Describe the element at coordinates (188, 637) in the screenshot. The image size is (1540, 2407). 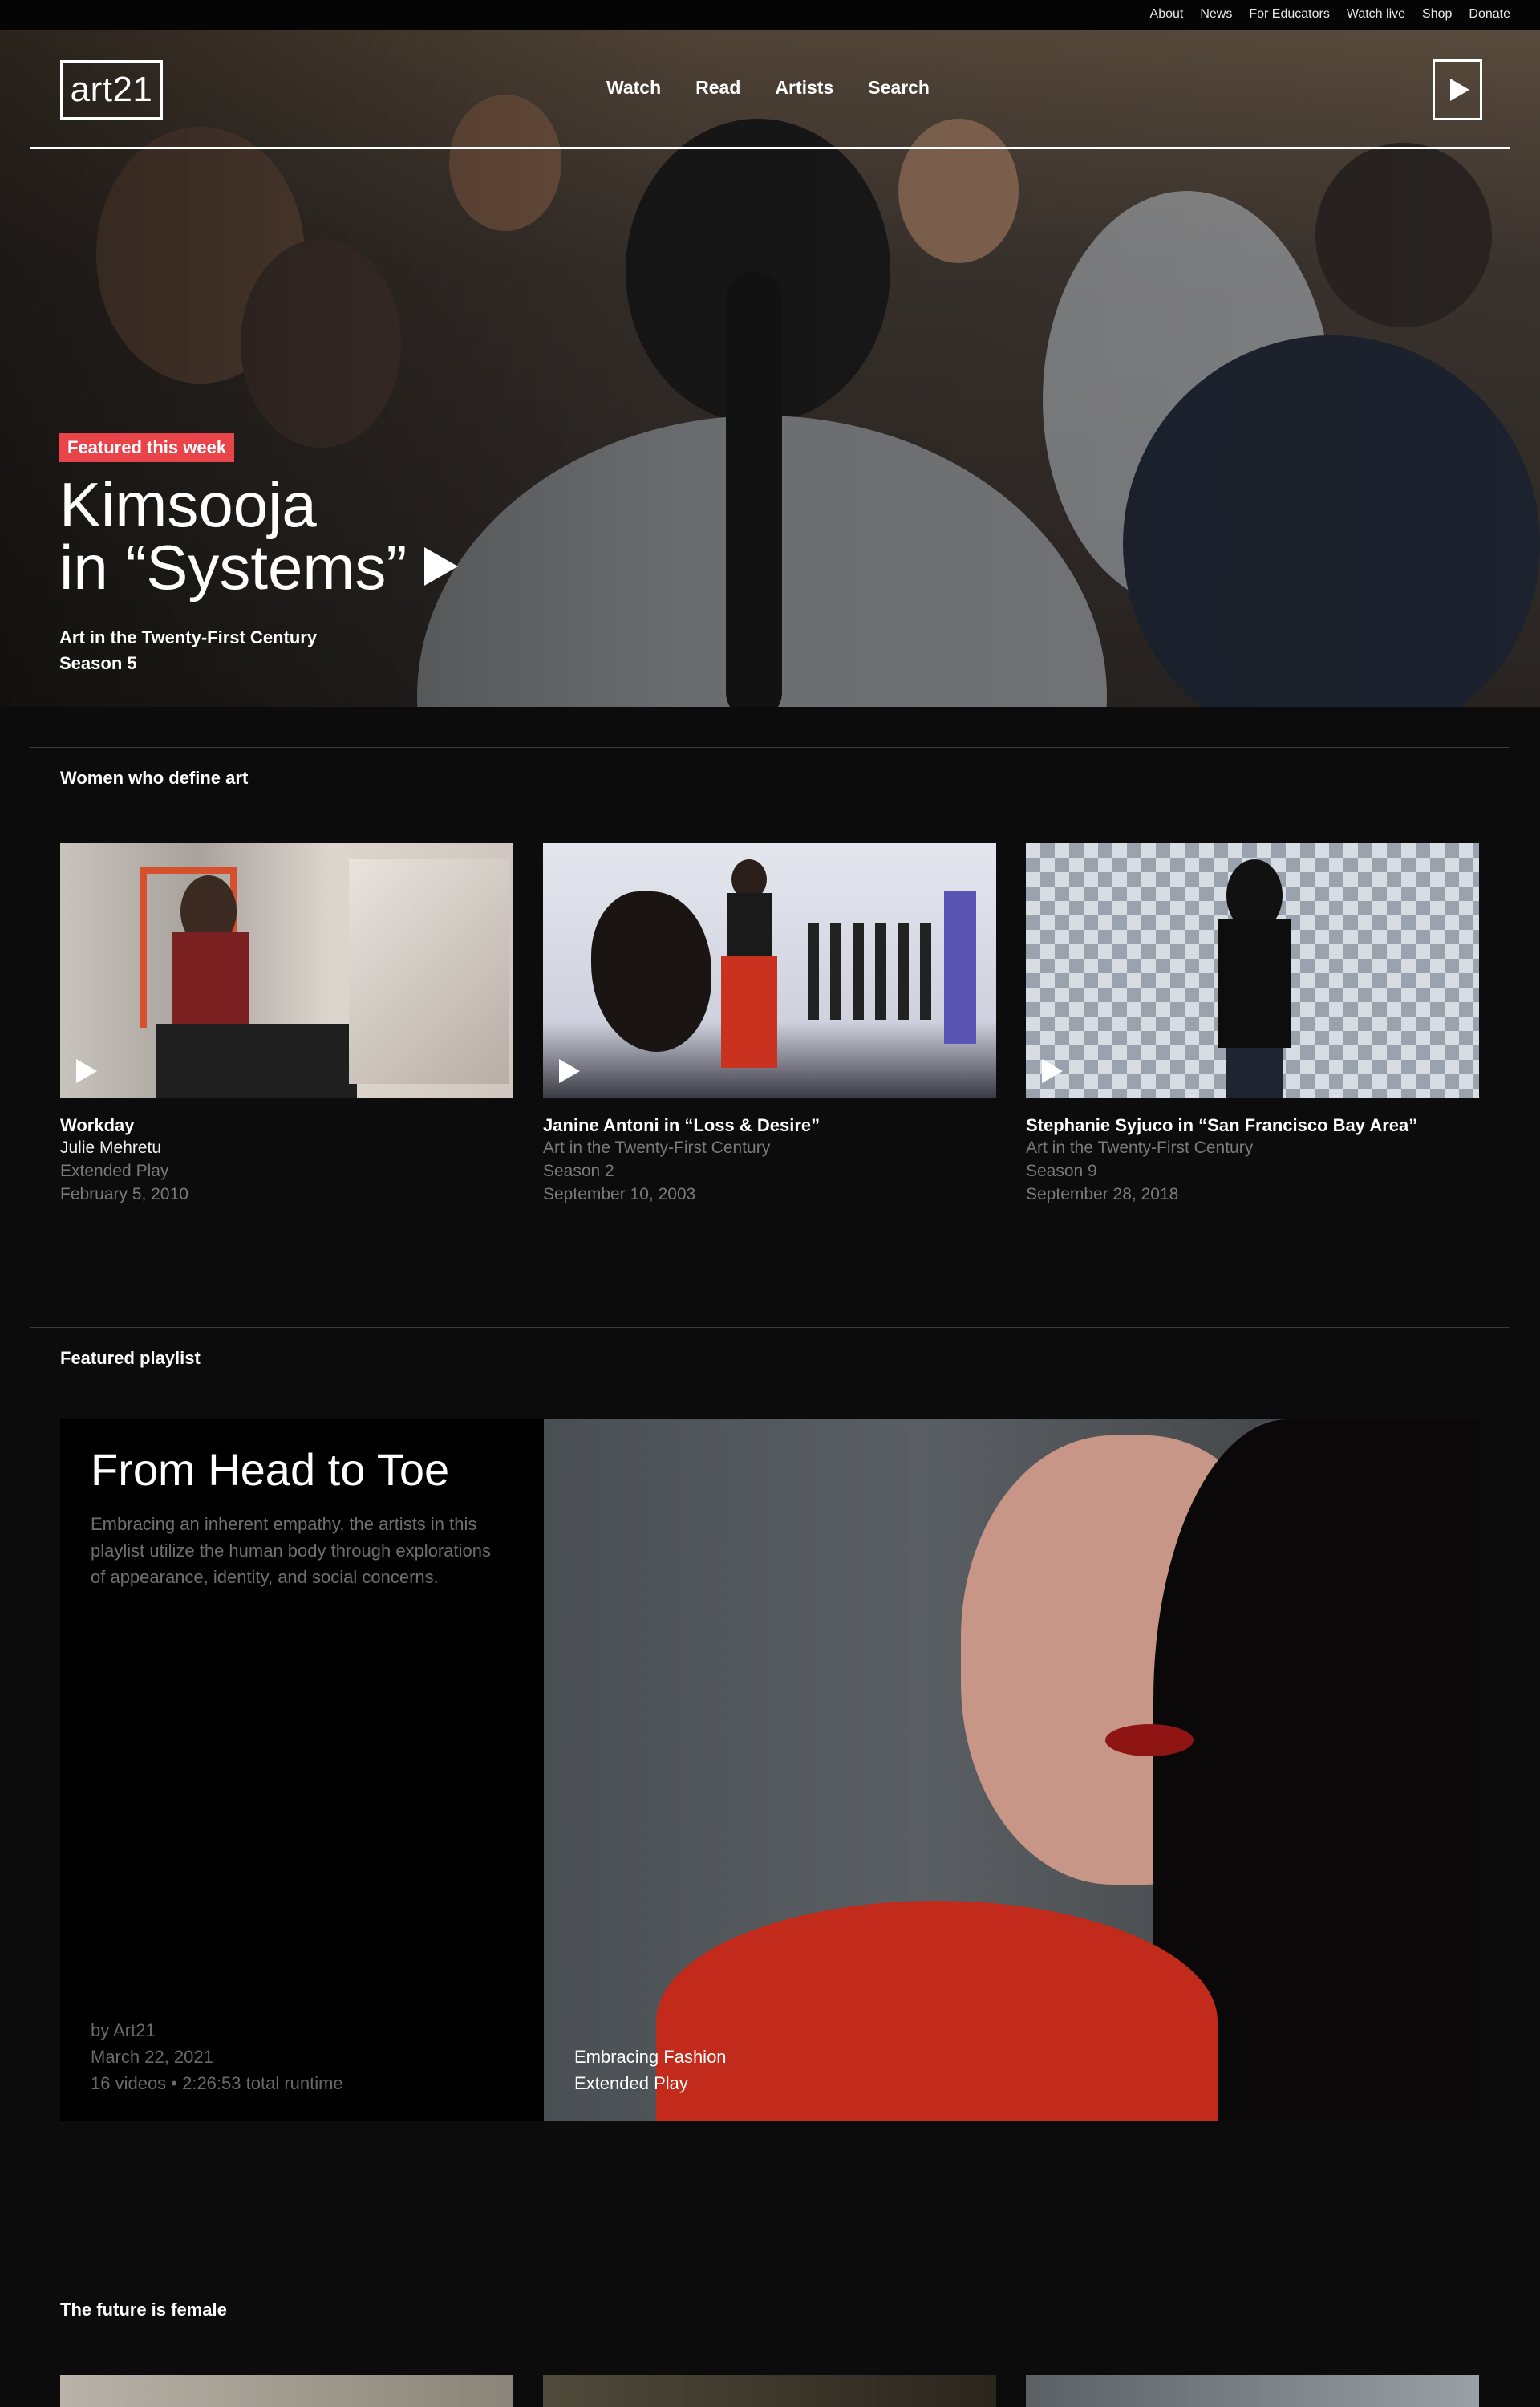
I see `hero-series: Art in the Twenty-First Century` at that location.